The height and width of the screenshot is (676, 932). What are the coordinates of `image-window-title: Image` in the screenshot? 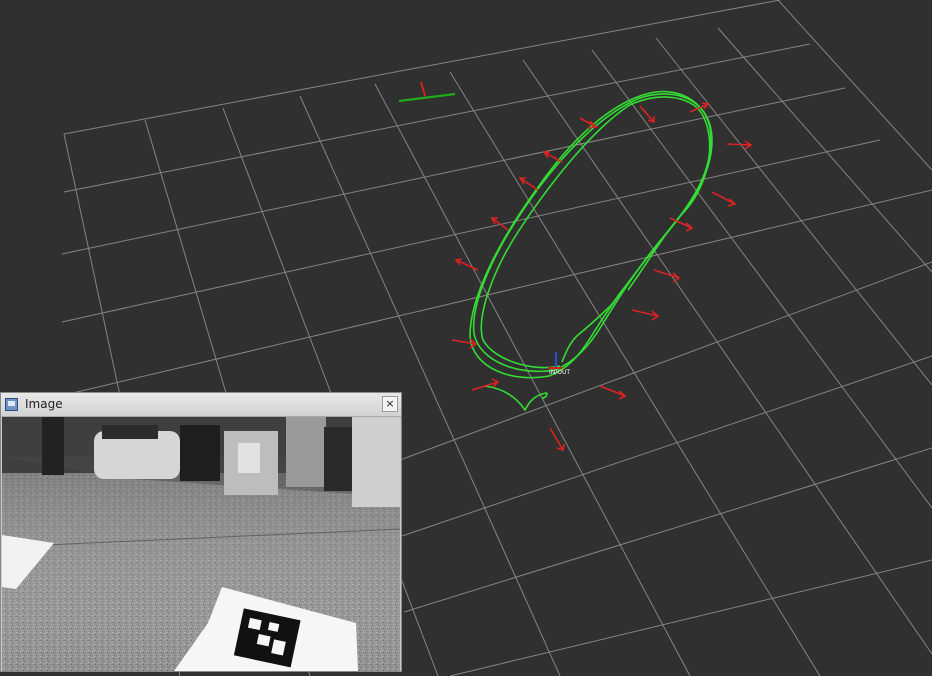 It's located at (44, 404).